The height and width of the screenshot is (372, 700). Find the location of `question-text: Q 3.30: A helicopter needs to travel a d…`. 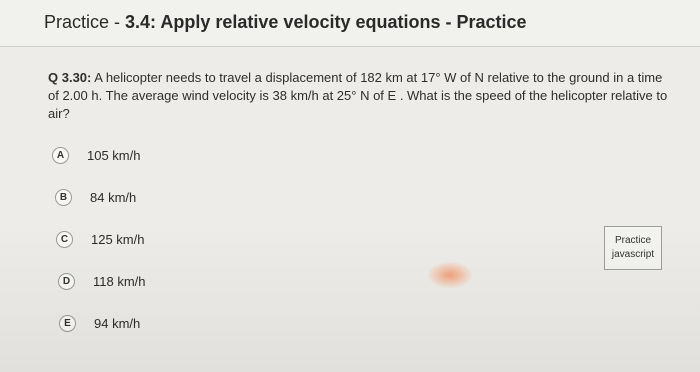

question-text: Q 3.30: A helicopter needs to travel a d… is located at coordinates (374, 96).